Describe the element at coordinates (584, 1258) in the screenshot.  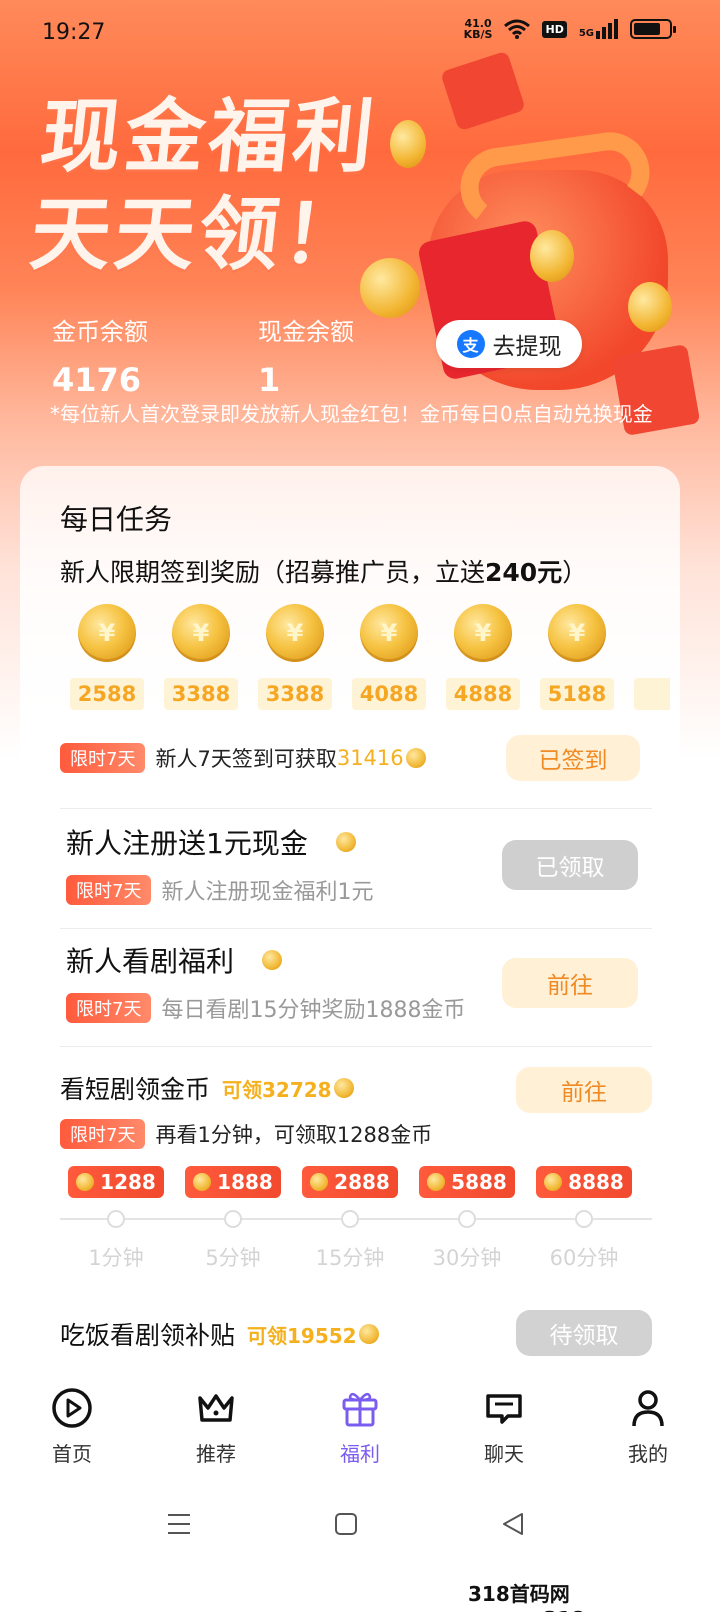
I see `milestone-time: 60分钟` at that location.